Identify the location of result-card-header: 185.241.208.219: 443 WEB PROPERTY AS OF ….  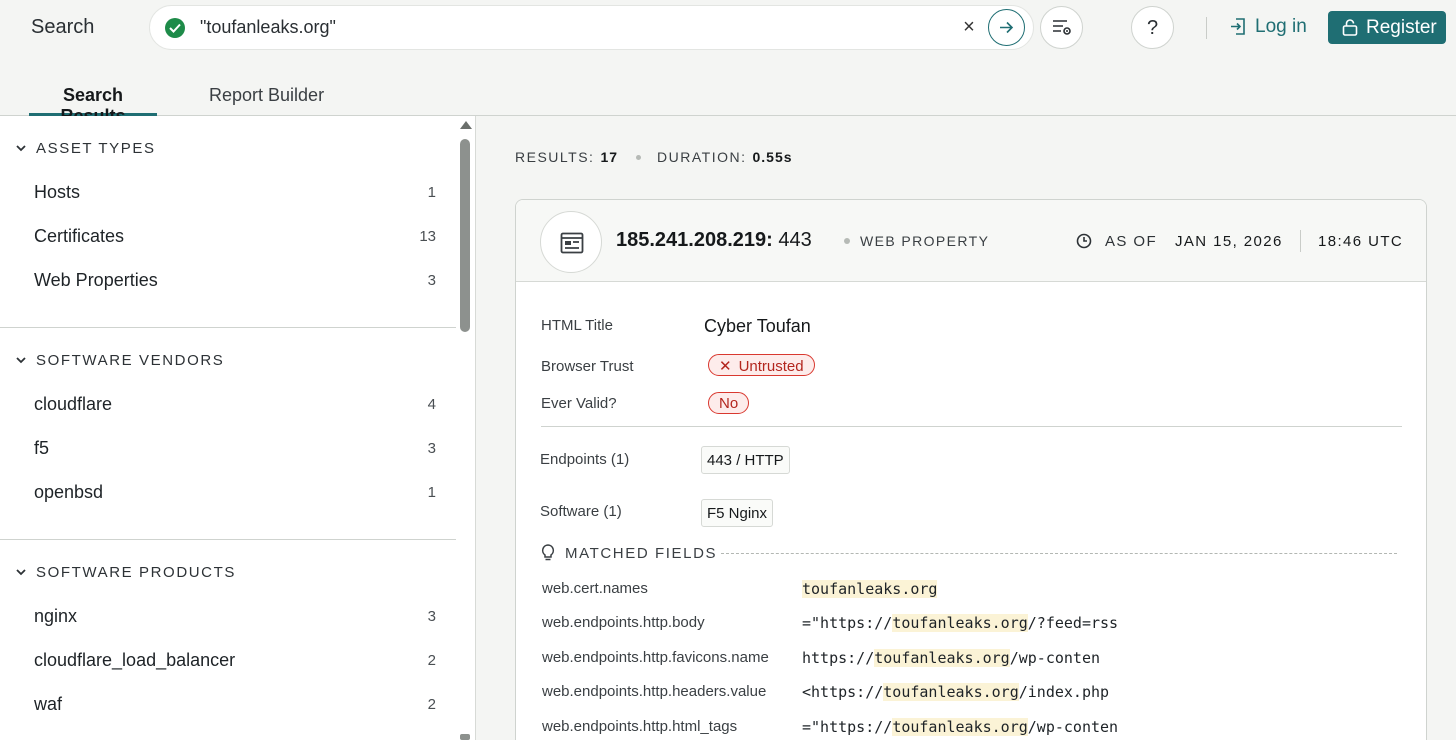
(971, 241).